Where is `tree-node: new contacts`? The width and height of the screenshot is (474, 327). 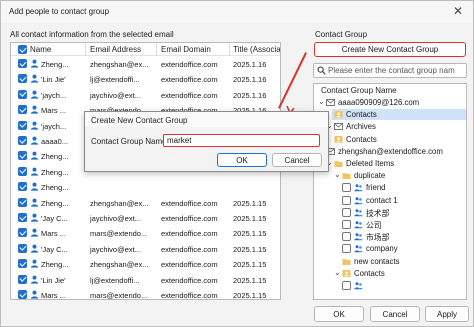 tree-node: new contacts is located at coordinates (390, 261).